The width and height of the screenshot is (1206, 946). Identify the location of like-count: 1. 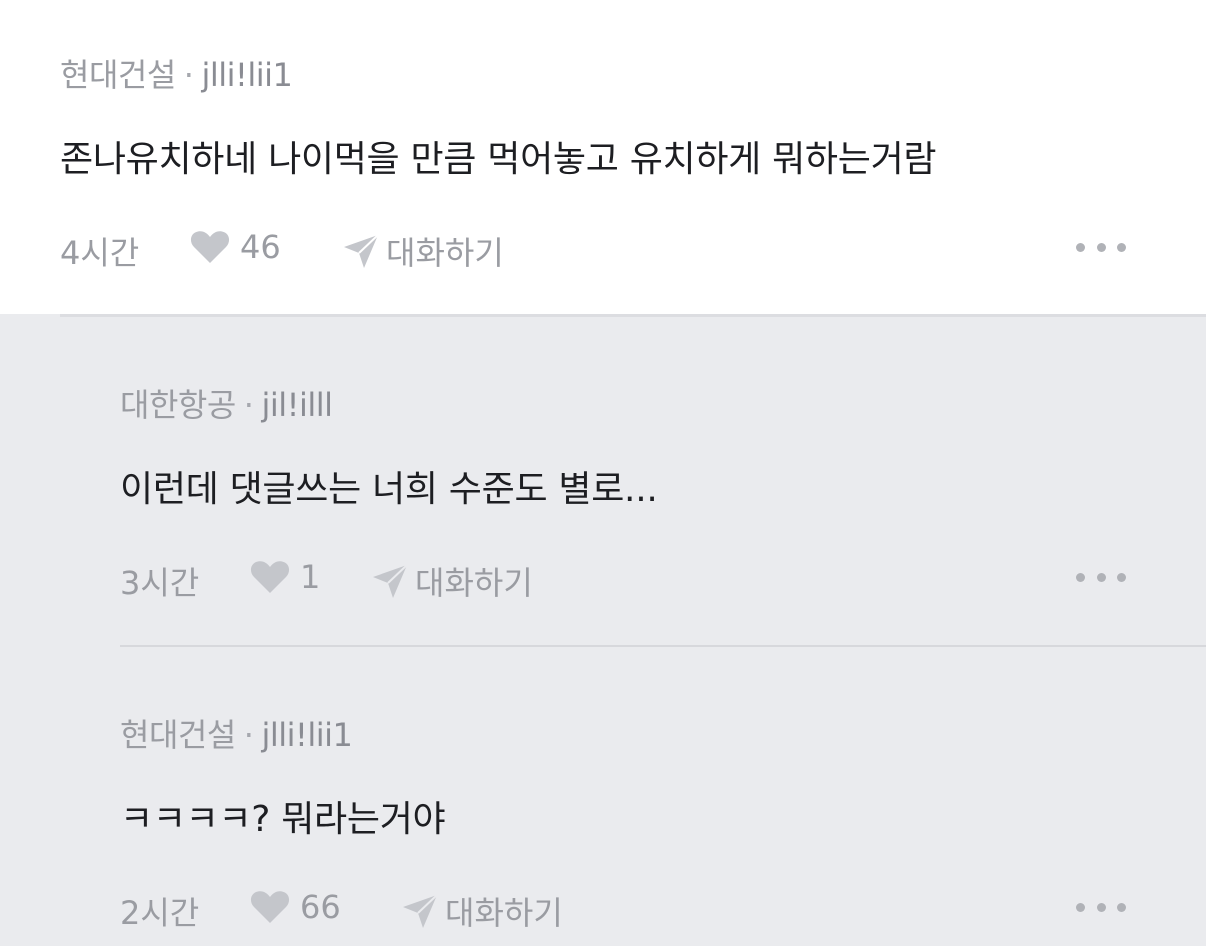
(310, 577).